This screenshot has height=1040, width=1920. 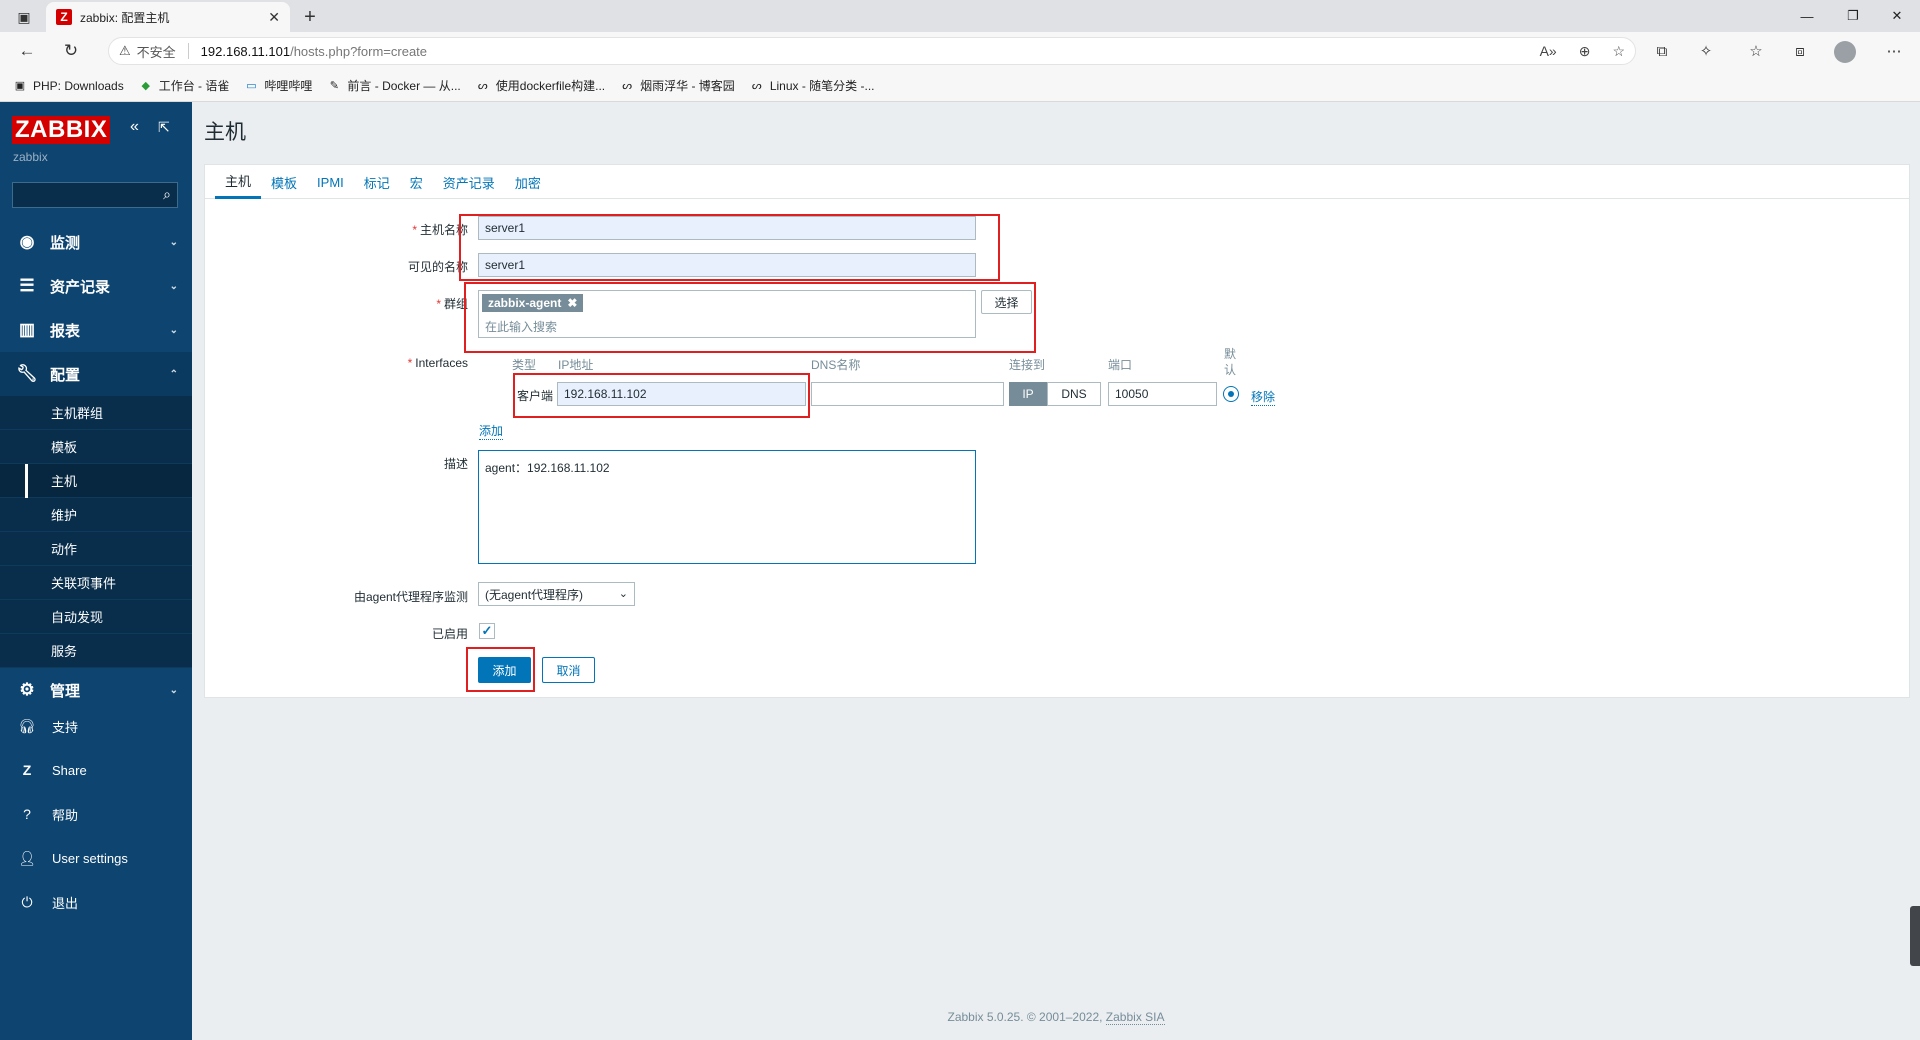 What do you see at coordinates (1263, 397) in the screenshot?
I see `iface-remove-link: 移除` at bounding box center [1263, 397].